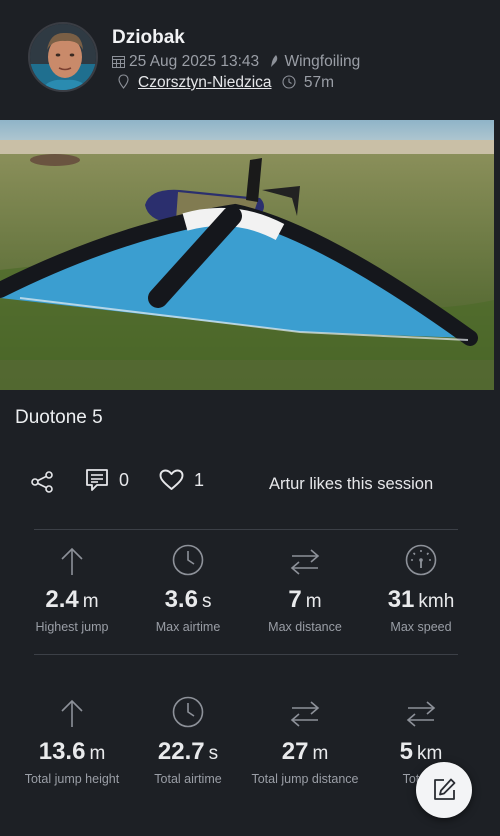  Describe the element at coordinates (205, 82) in the screenshot. I see `location-link: Czorsztyn-Niedzica` at that location.